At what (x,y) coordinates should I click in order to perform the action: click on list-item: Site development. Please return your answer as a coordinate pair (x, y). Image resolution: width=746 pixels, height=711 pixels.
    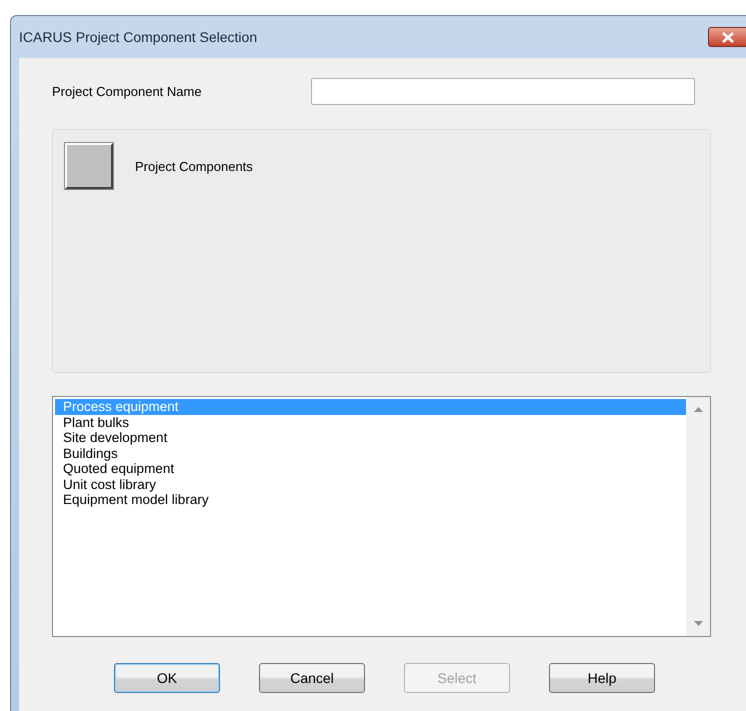
    Looking at the image, I should click on (370, 438).